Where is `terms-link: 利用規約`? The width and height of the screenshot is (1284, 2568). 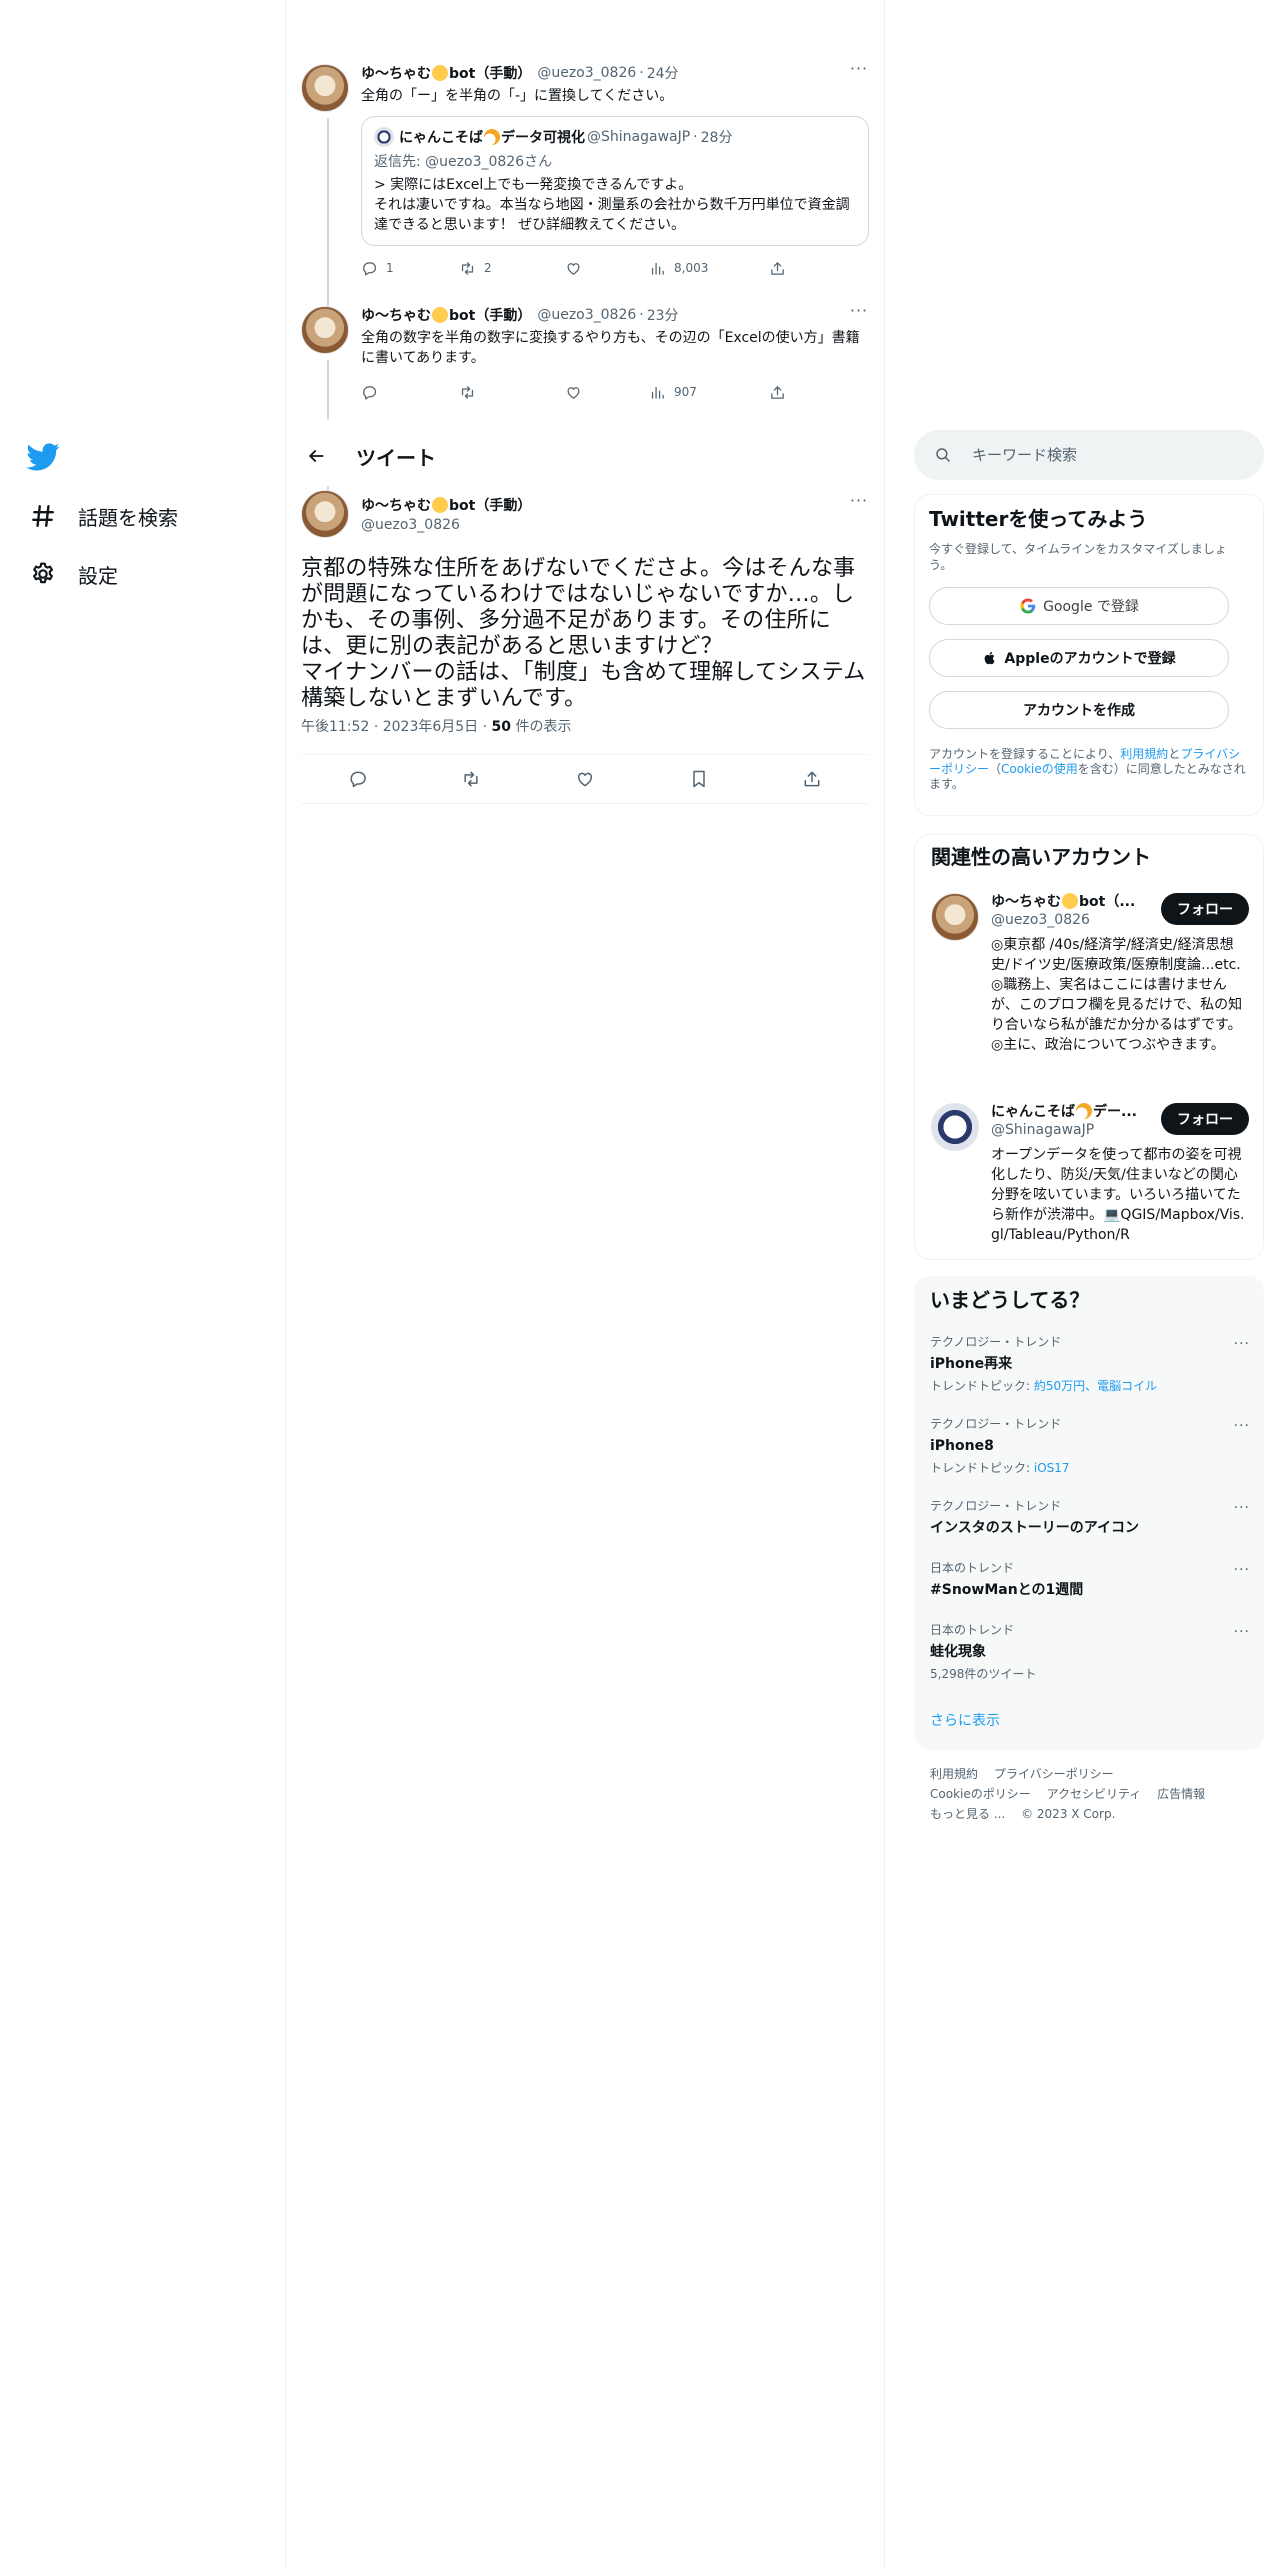 terms-link: 利用規約 is located at coordinates (1144, 754).